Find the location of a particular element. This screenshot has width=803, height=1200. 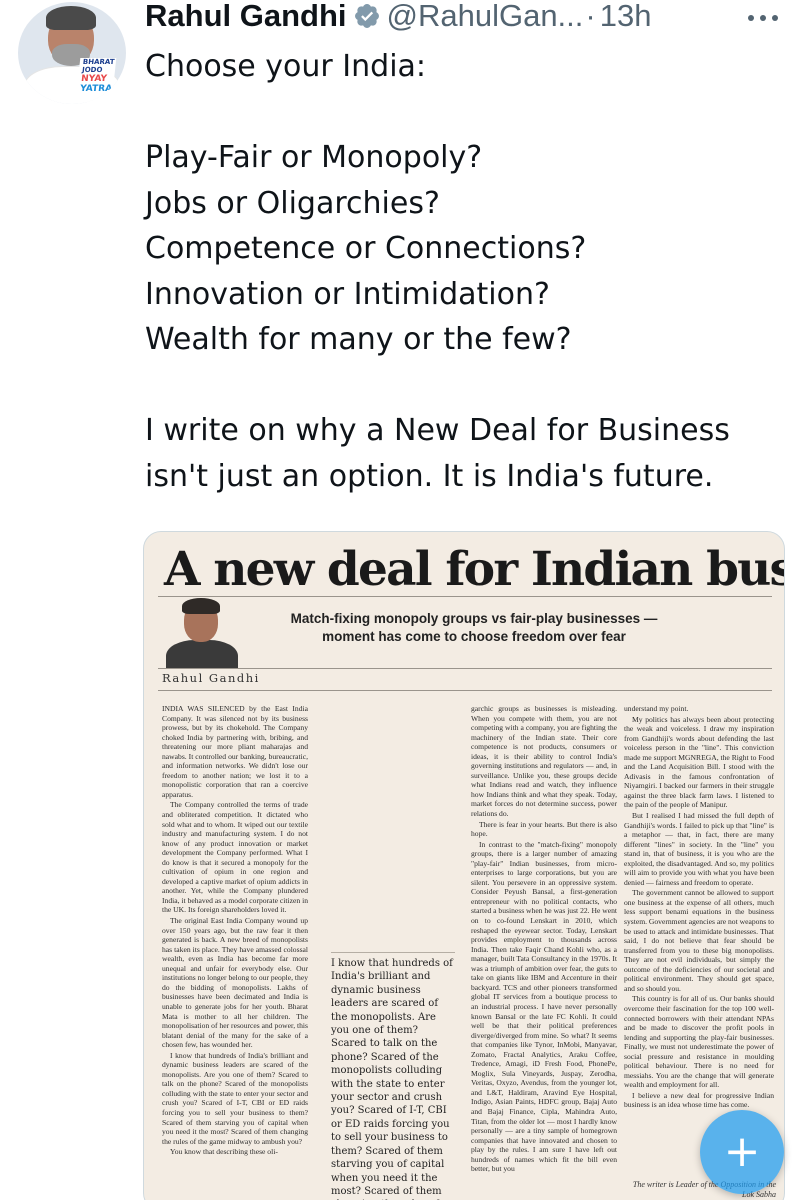

tweet-line: Competence or Connections? is located at coordinates (366, 248).